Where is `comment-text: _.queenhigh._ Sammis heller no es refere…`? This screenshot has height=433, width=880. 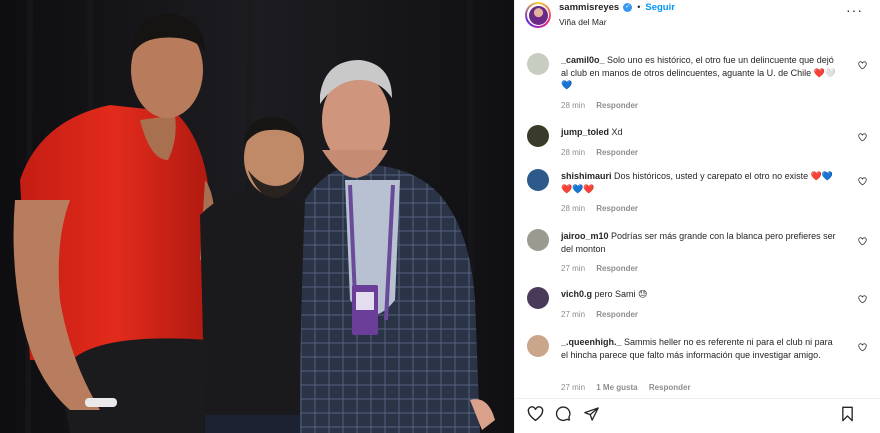 comment-text: _.queenhigh._ Sammis heller no es refere… is located at coordinates (699, 348).